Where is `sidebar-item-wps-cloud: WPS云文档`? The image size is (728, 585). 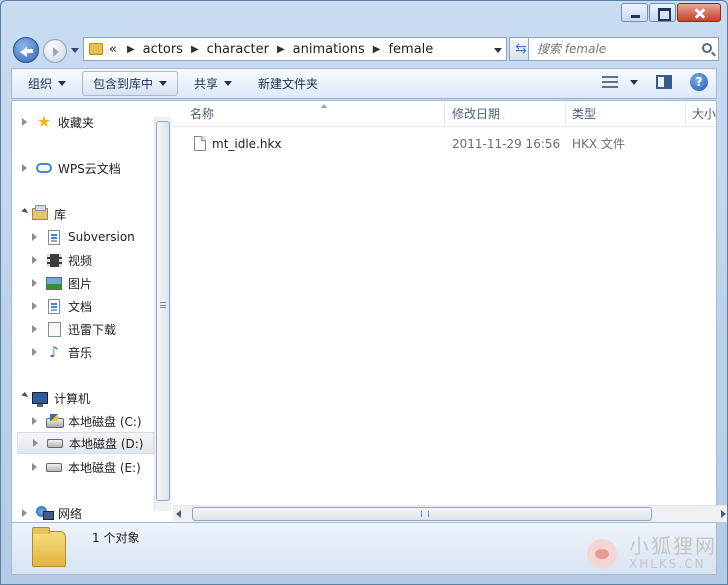 sidebar-item-wps-cloud: WPS云文档 is located at coordinates (71, 168).